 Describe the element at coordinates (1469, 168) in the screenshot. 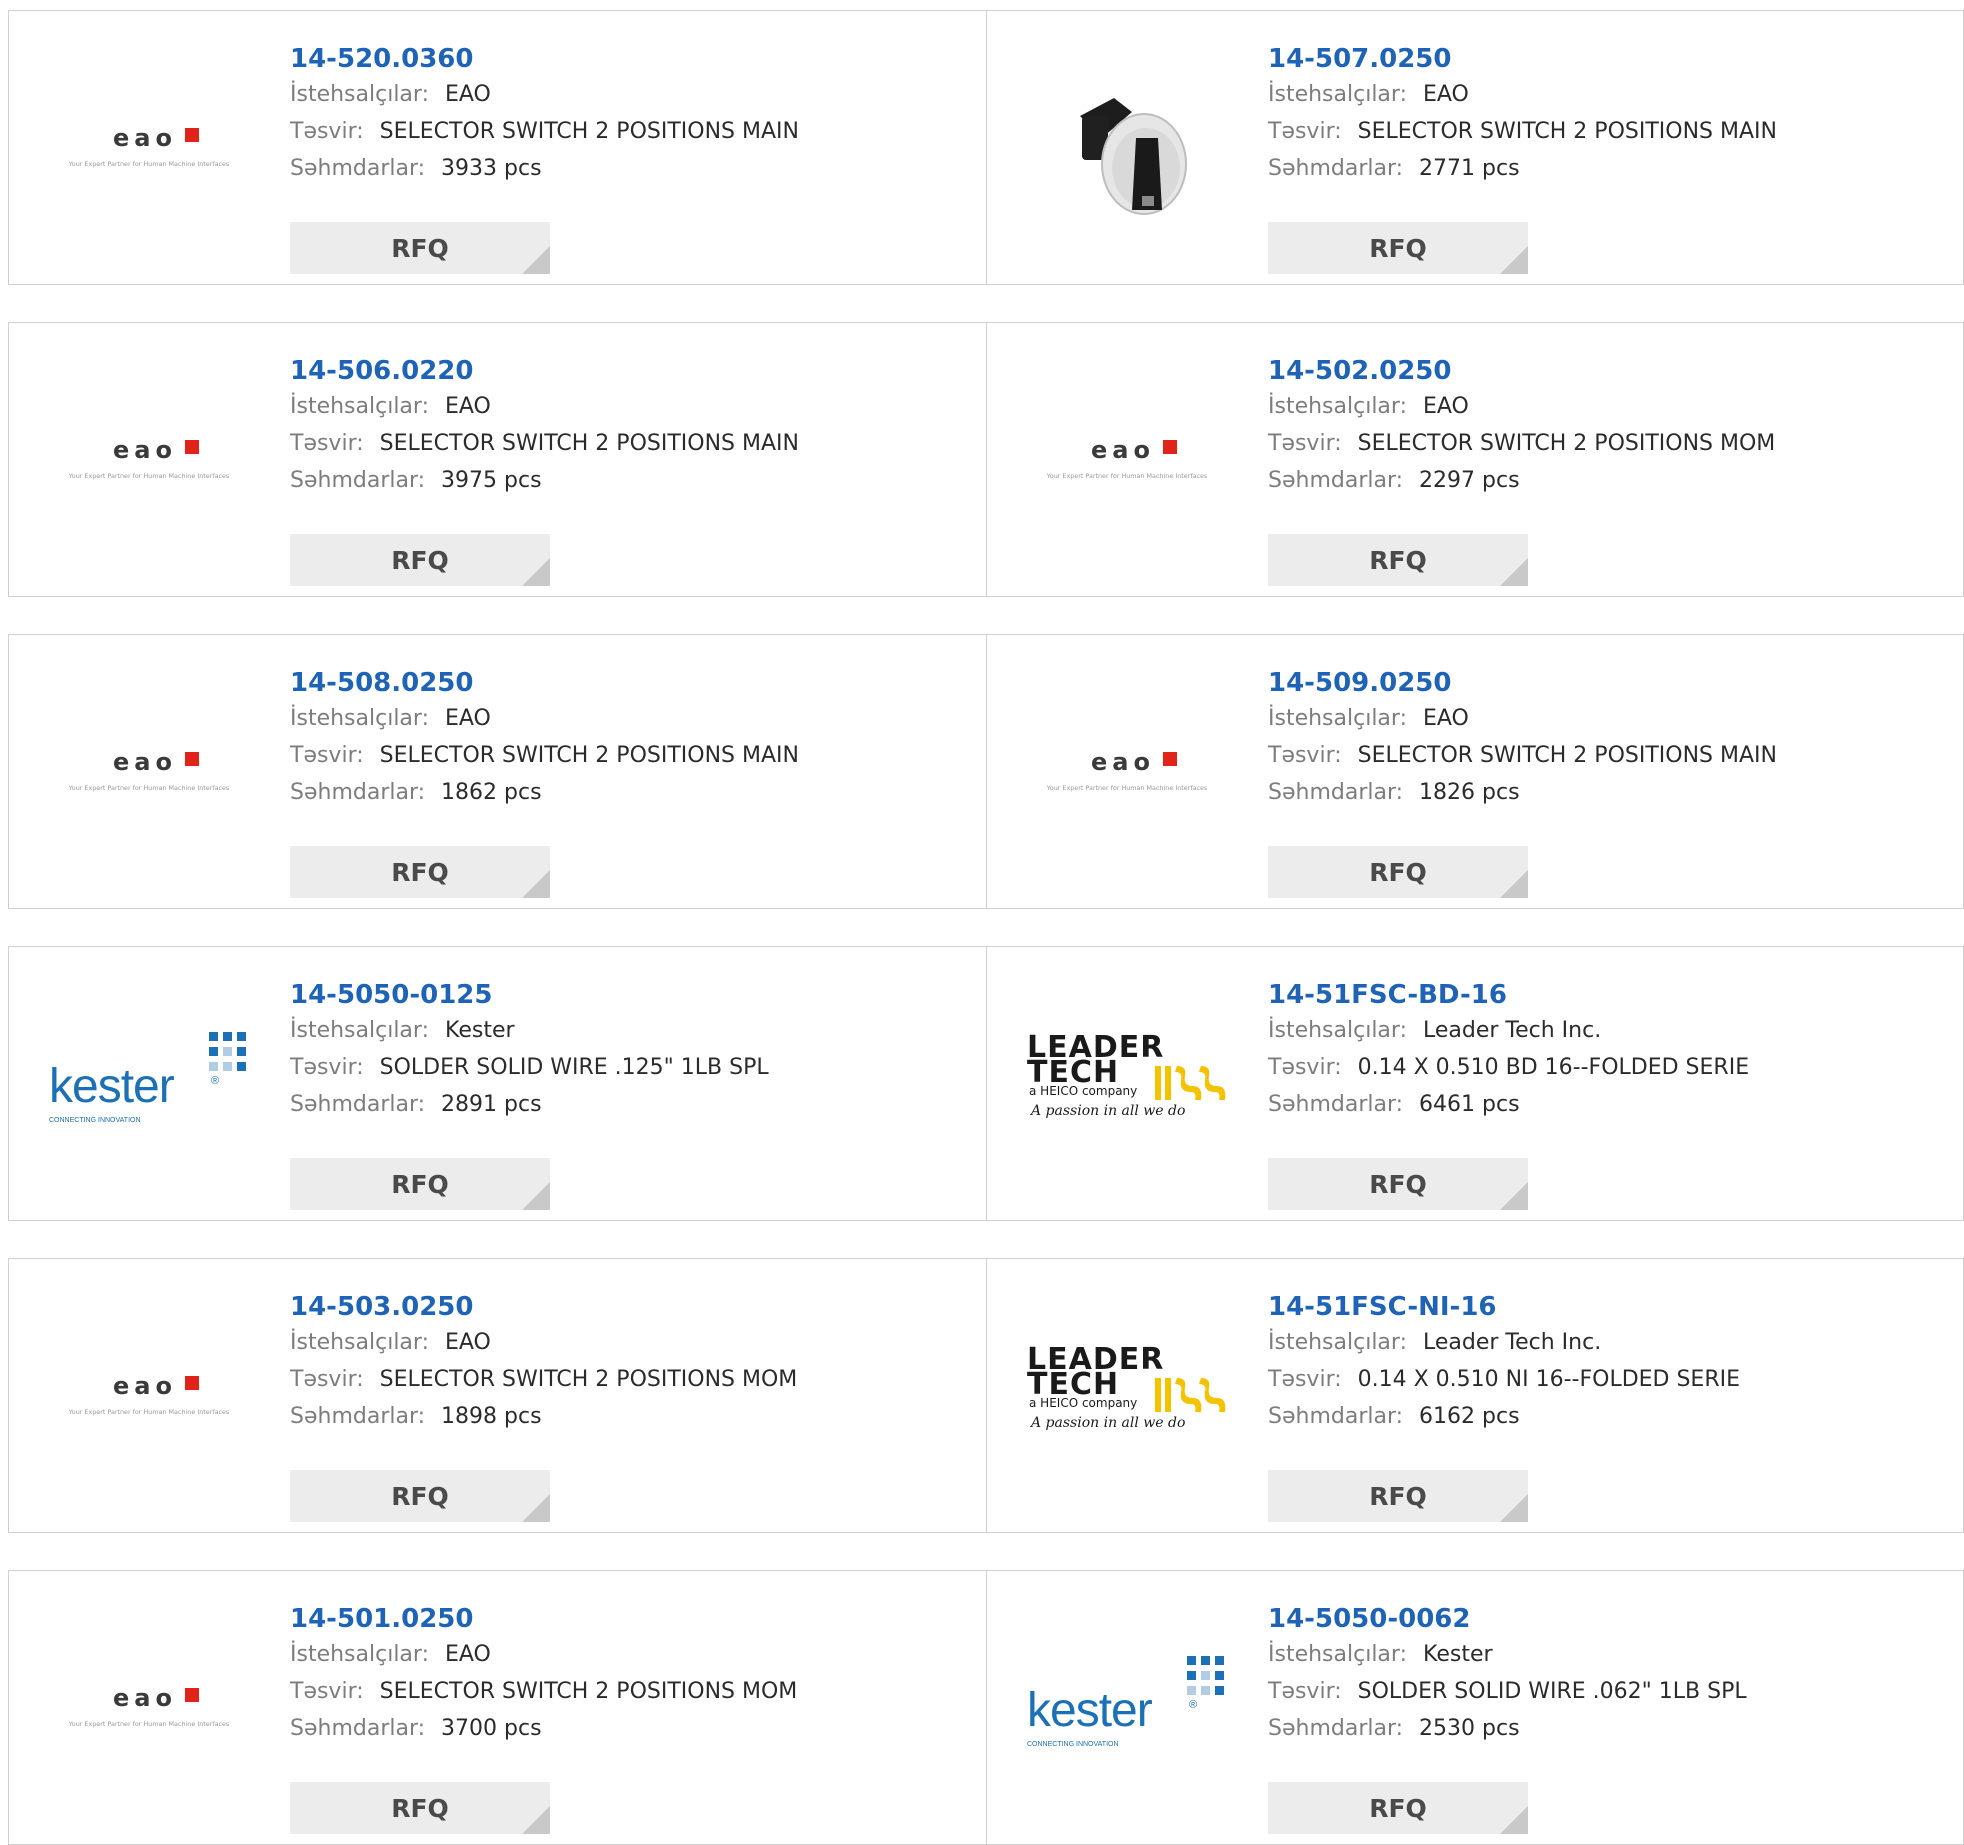

I see `stock-value: 2771 pcs` at that location.